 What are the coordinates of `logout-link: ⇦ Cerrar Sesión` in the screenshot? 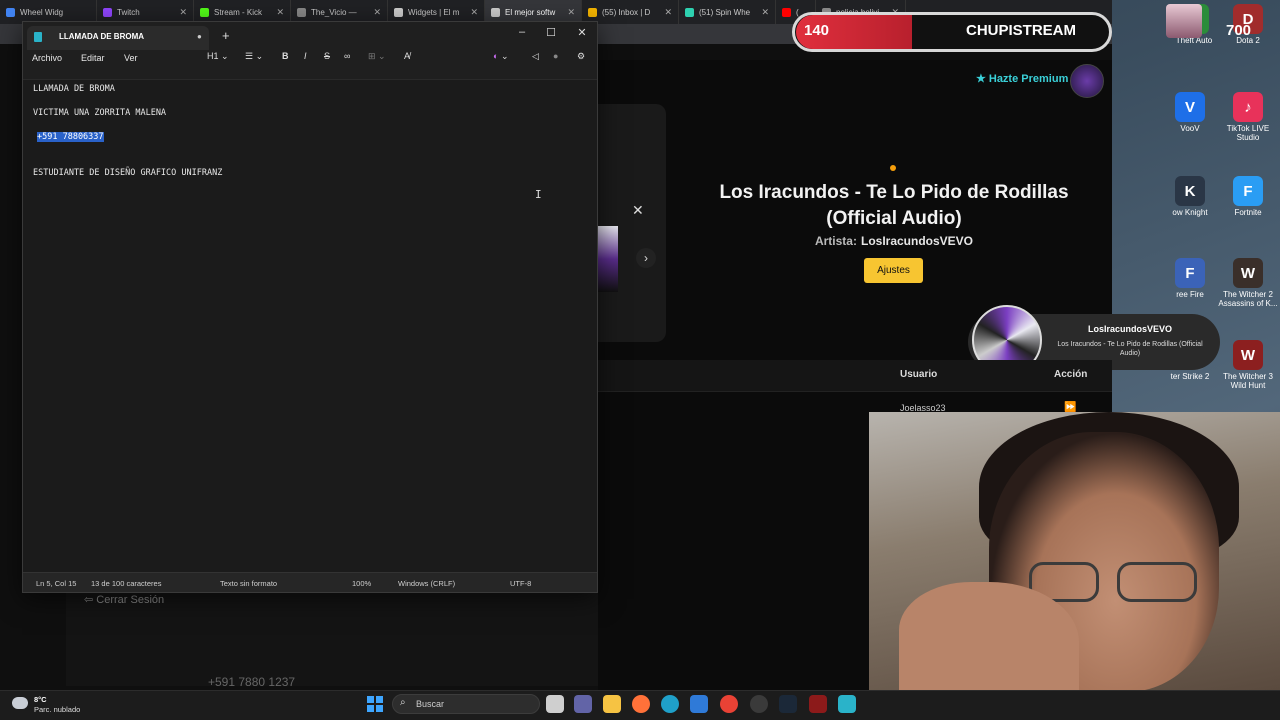 It's located at (124, 599).